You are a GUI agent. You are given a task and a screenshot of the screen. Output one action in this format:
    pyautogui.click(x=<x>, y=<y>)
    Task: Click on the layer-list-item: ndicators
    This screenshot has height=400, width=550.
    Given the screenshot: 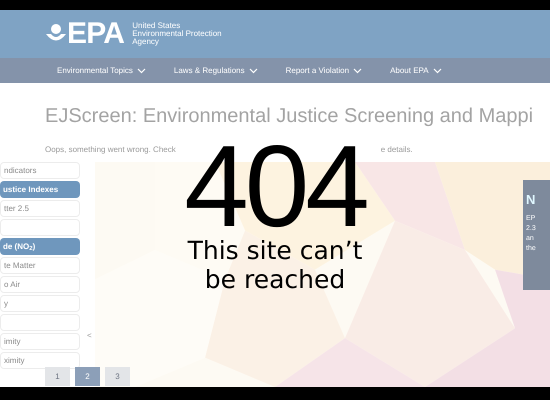 What is the action you would take?
    pyautogui.click(x=40, y=170)
    